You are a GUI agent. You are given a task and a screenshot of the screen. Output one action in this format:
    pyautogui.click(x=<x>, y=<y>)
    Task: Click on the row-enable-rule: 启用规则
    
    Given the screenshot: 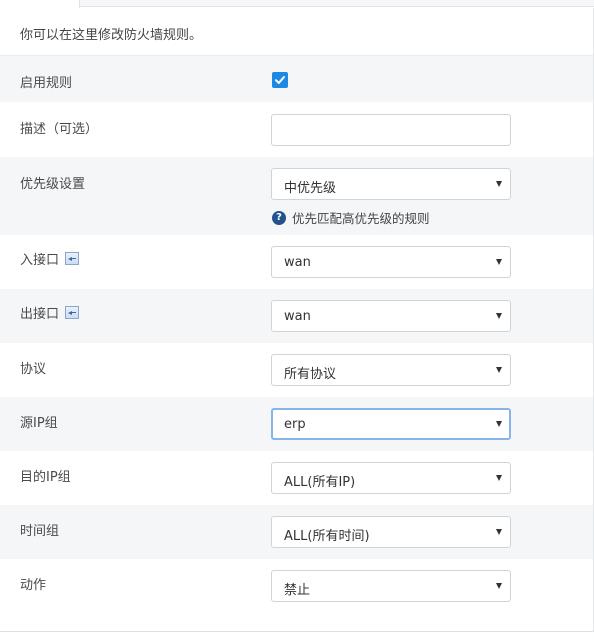 What is the action you would take?
    pyautogui.click(x=296, y=79)
    